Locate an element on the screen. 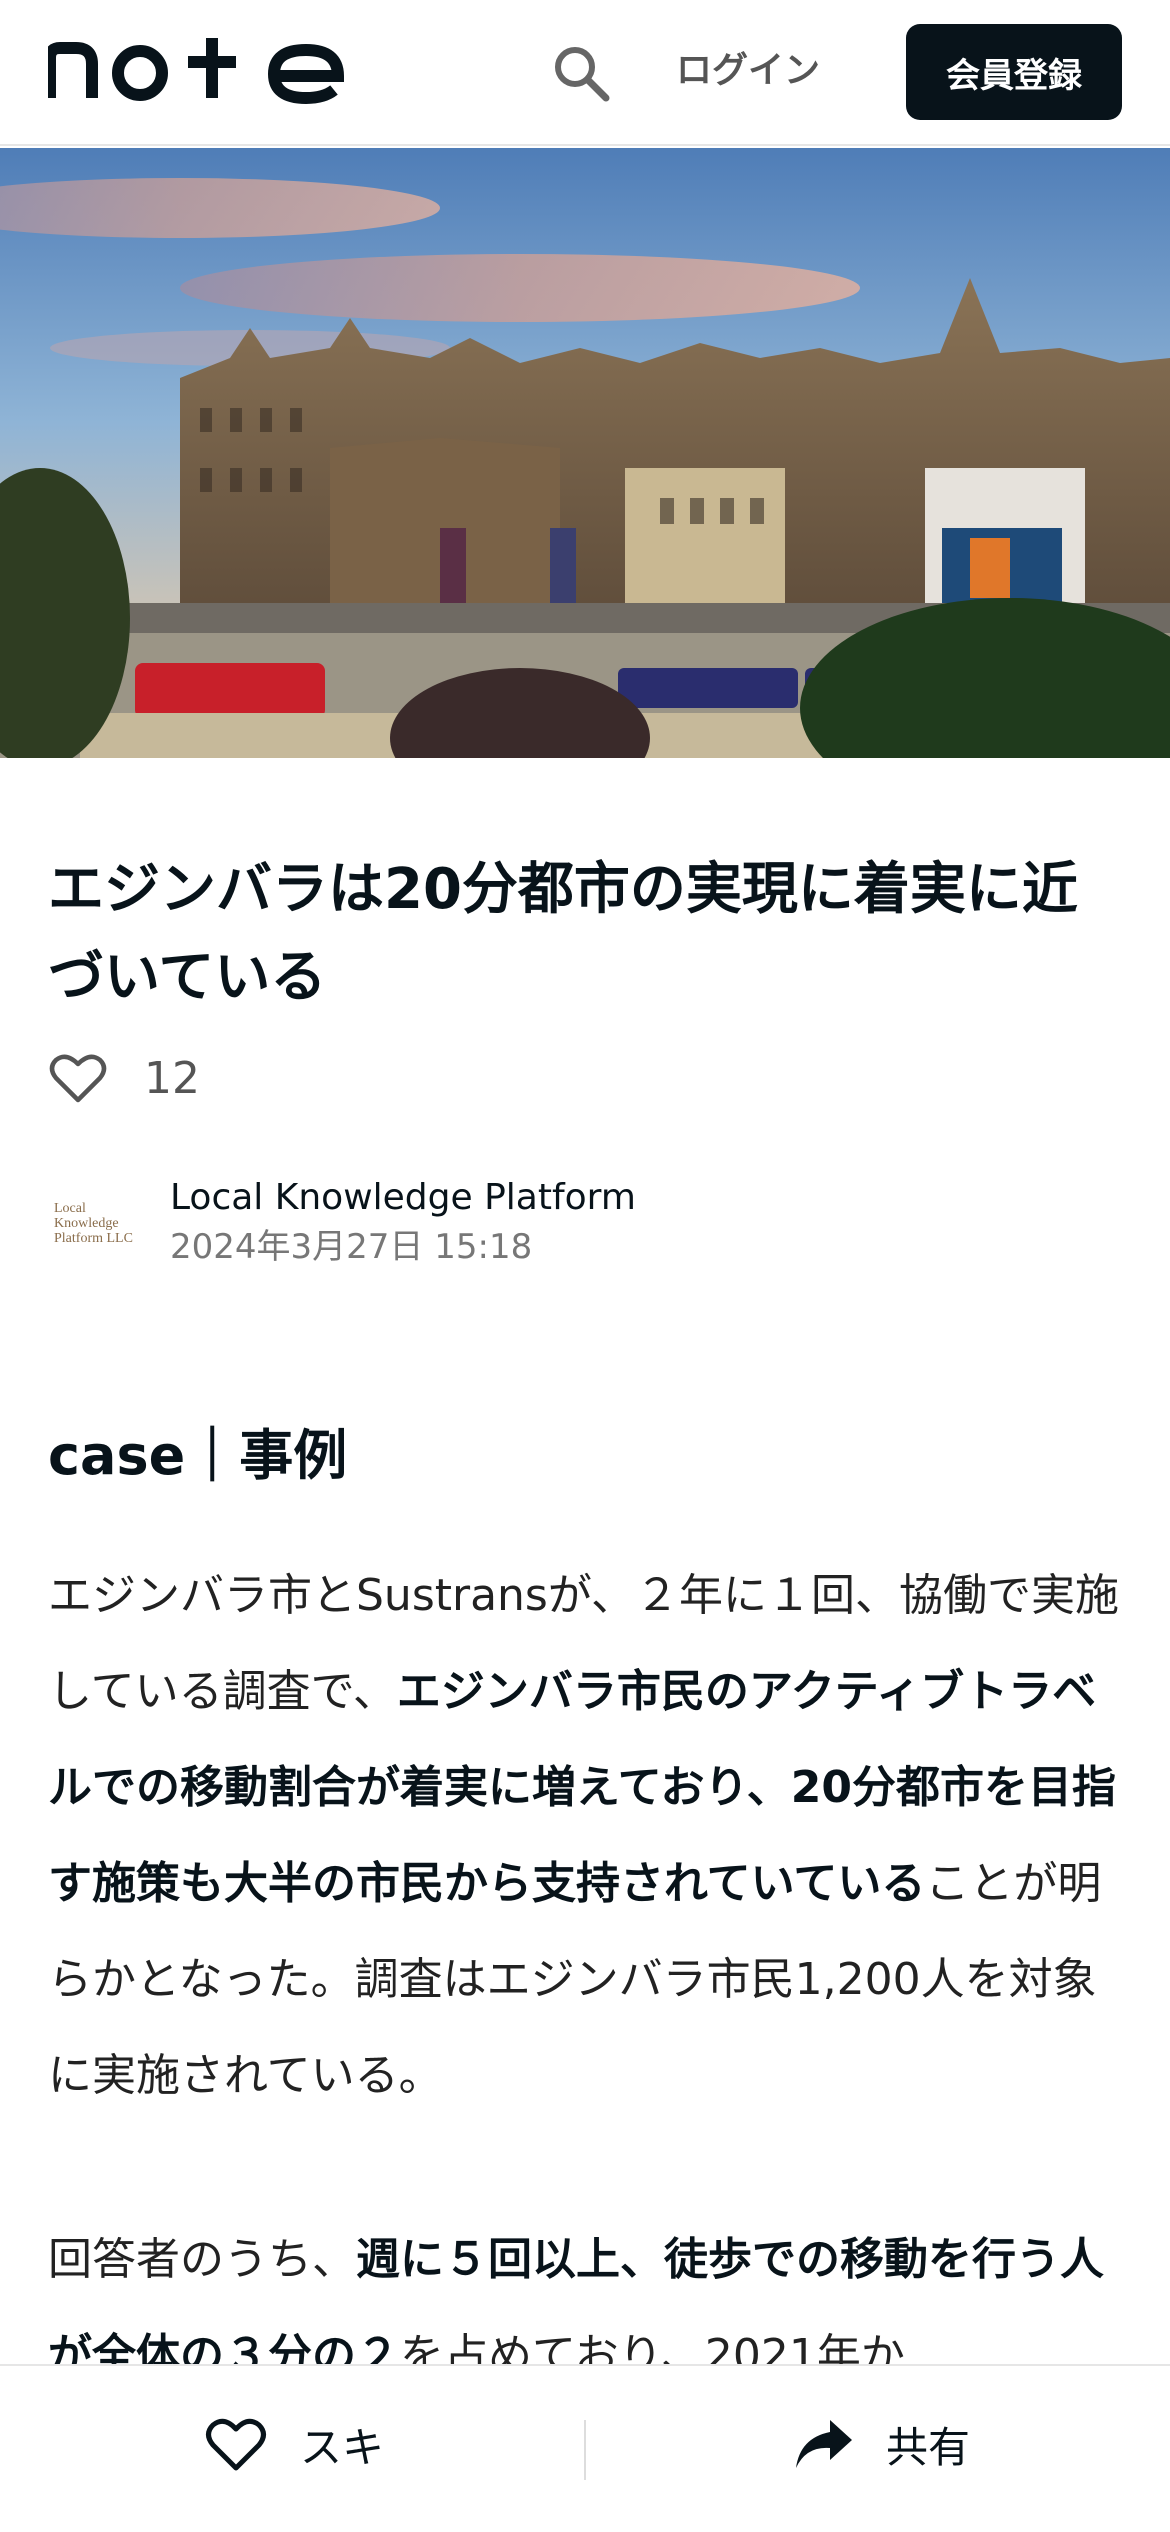  share-arrow-icon is located at coordinates (824, 2444).